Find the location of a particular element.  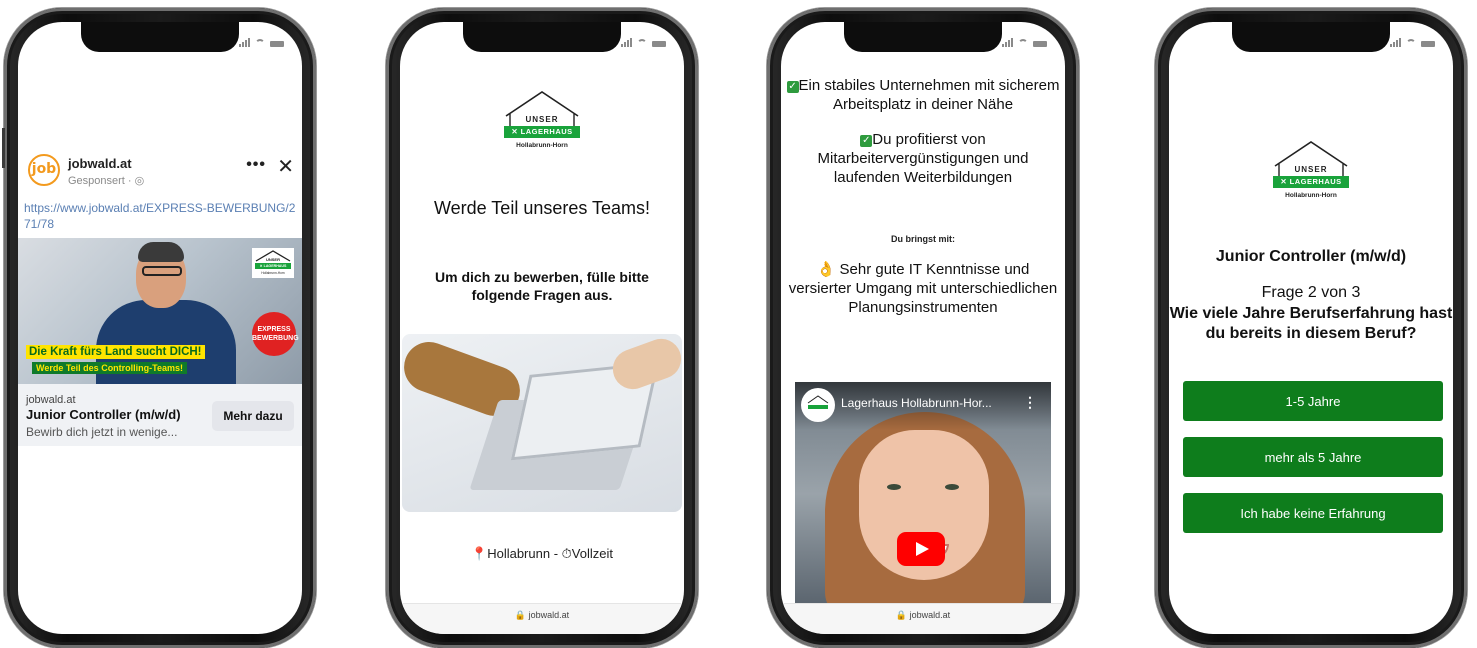

mehr-dazu-button: Mehr dazu is located at coordinates (253, 416).